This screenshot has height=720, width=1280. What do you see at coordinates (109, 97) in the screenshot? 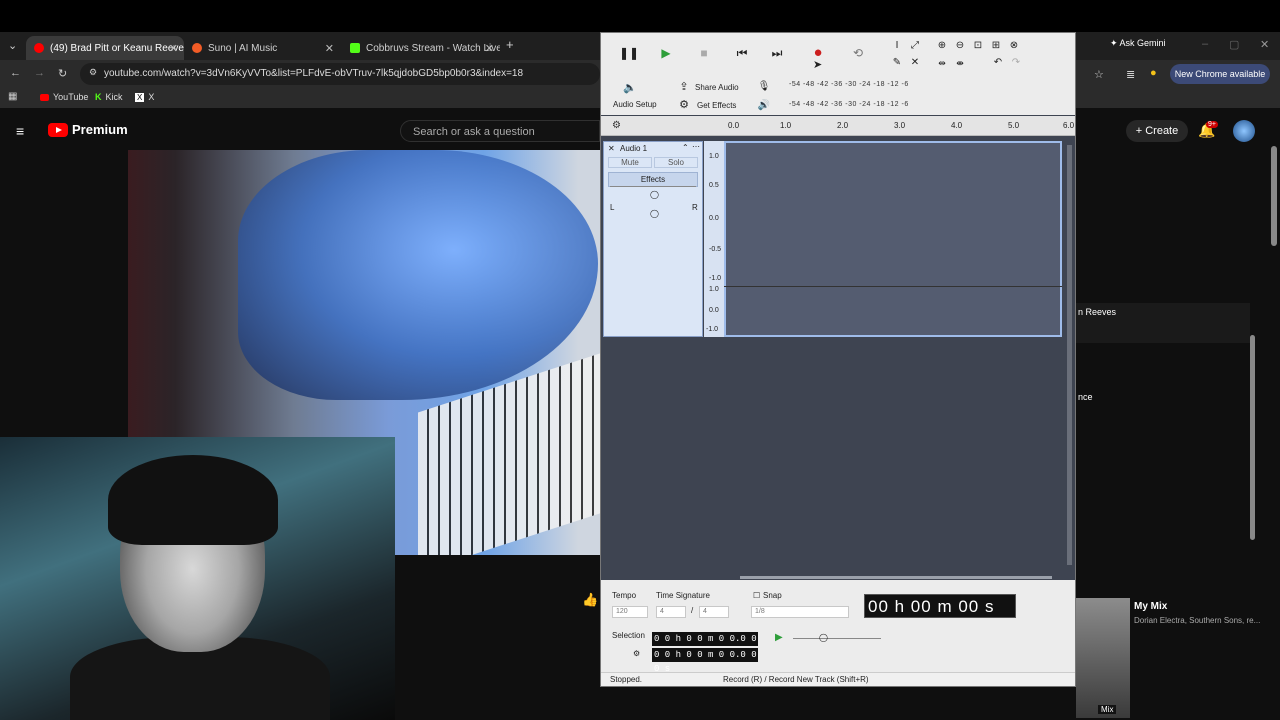
I see `bookmark-kick: K Kick` at bounding box center [109, 97].